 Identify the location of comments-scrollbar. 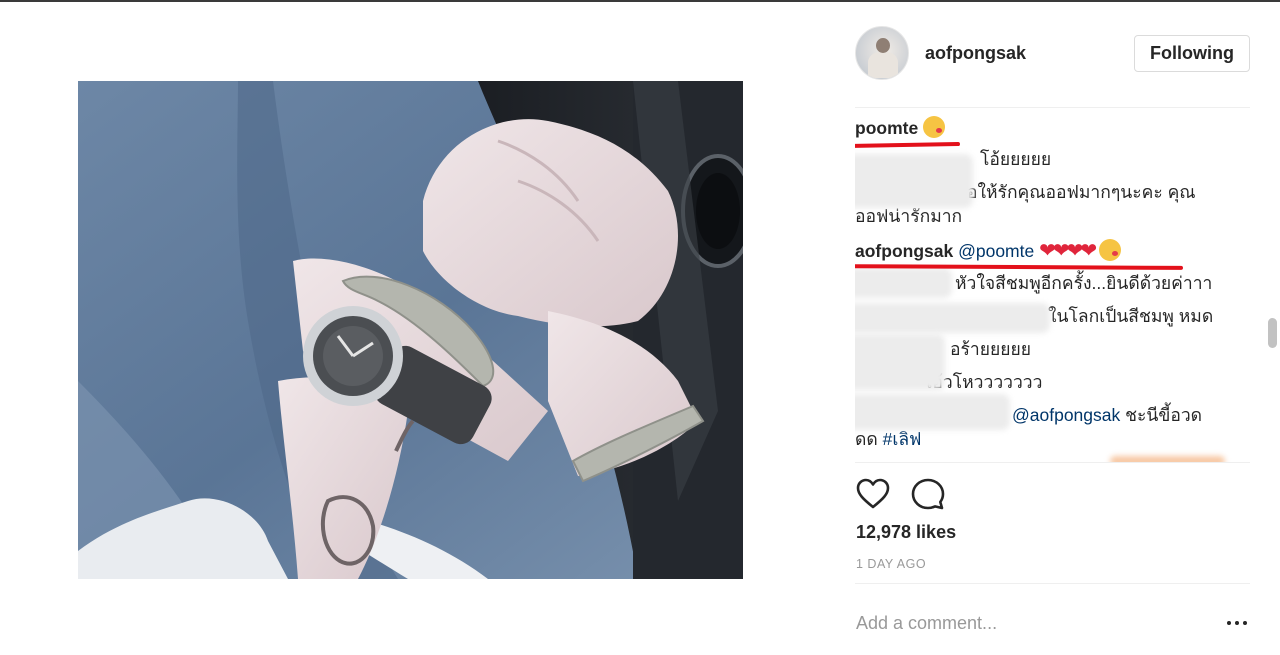
(1272, 333).